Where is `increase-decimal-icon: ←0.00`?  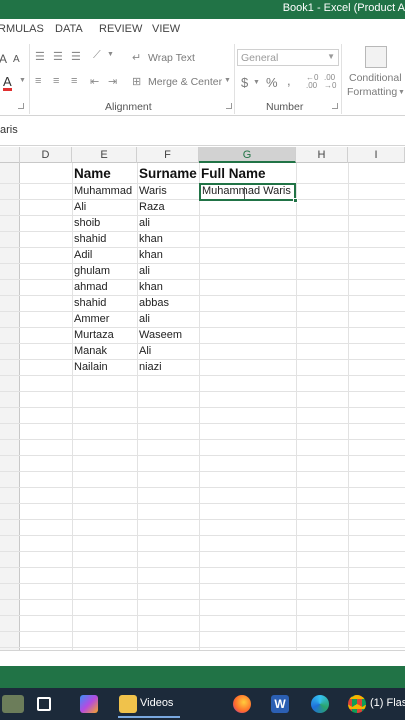 increase-decimal-icon: ←0.00 is located at coordinates (312, 82).